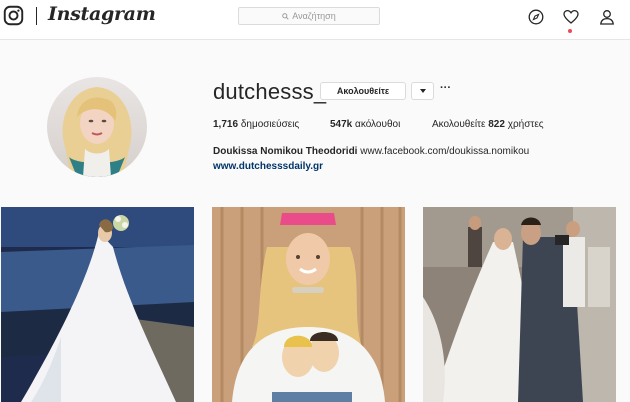  Describe the element at coordinates (36, 16) in the screenshot. I see `nav-divider` at that location.